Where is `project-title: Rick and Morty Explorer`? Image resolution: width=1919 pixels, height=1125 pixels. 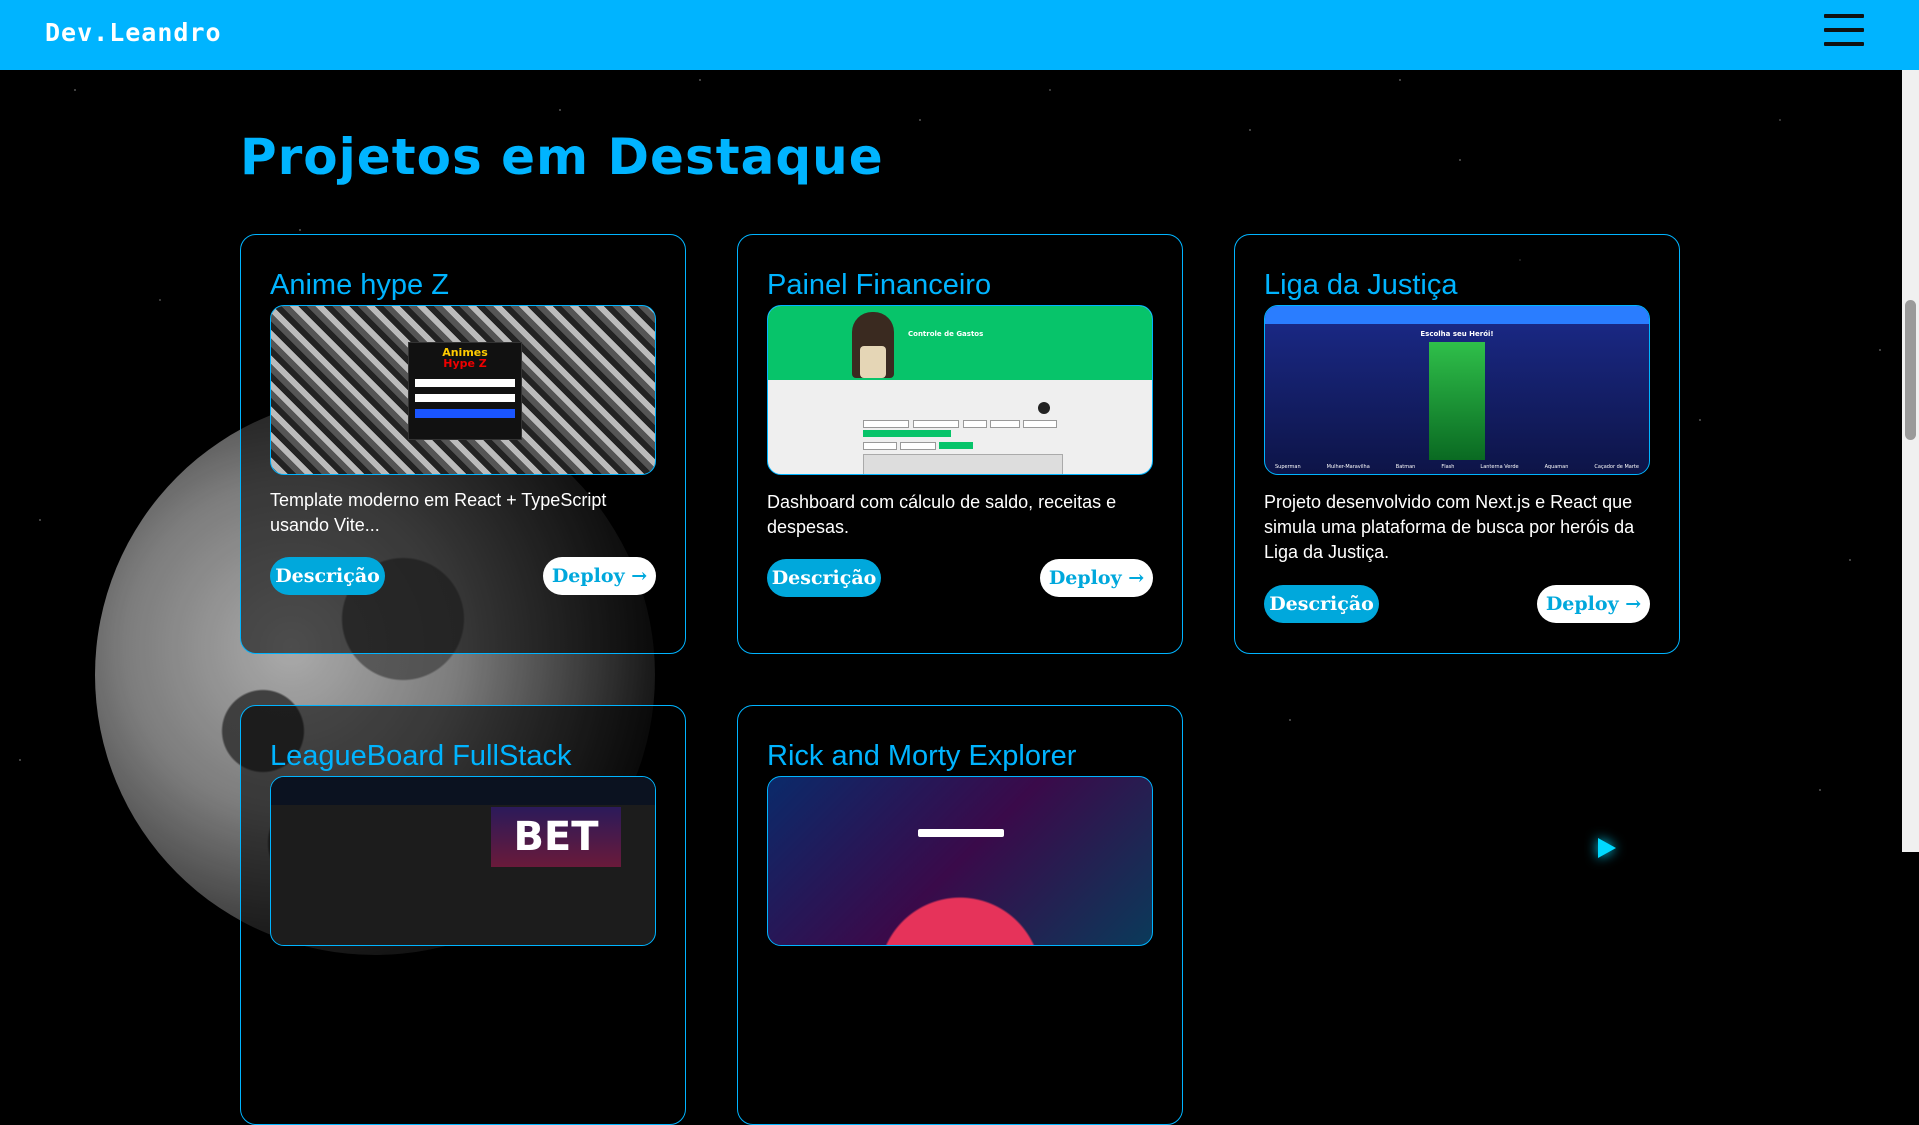
project-title: Rick and Morty Explorer is located at coordinates (922, 756).